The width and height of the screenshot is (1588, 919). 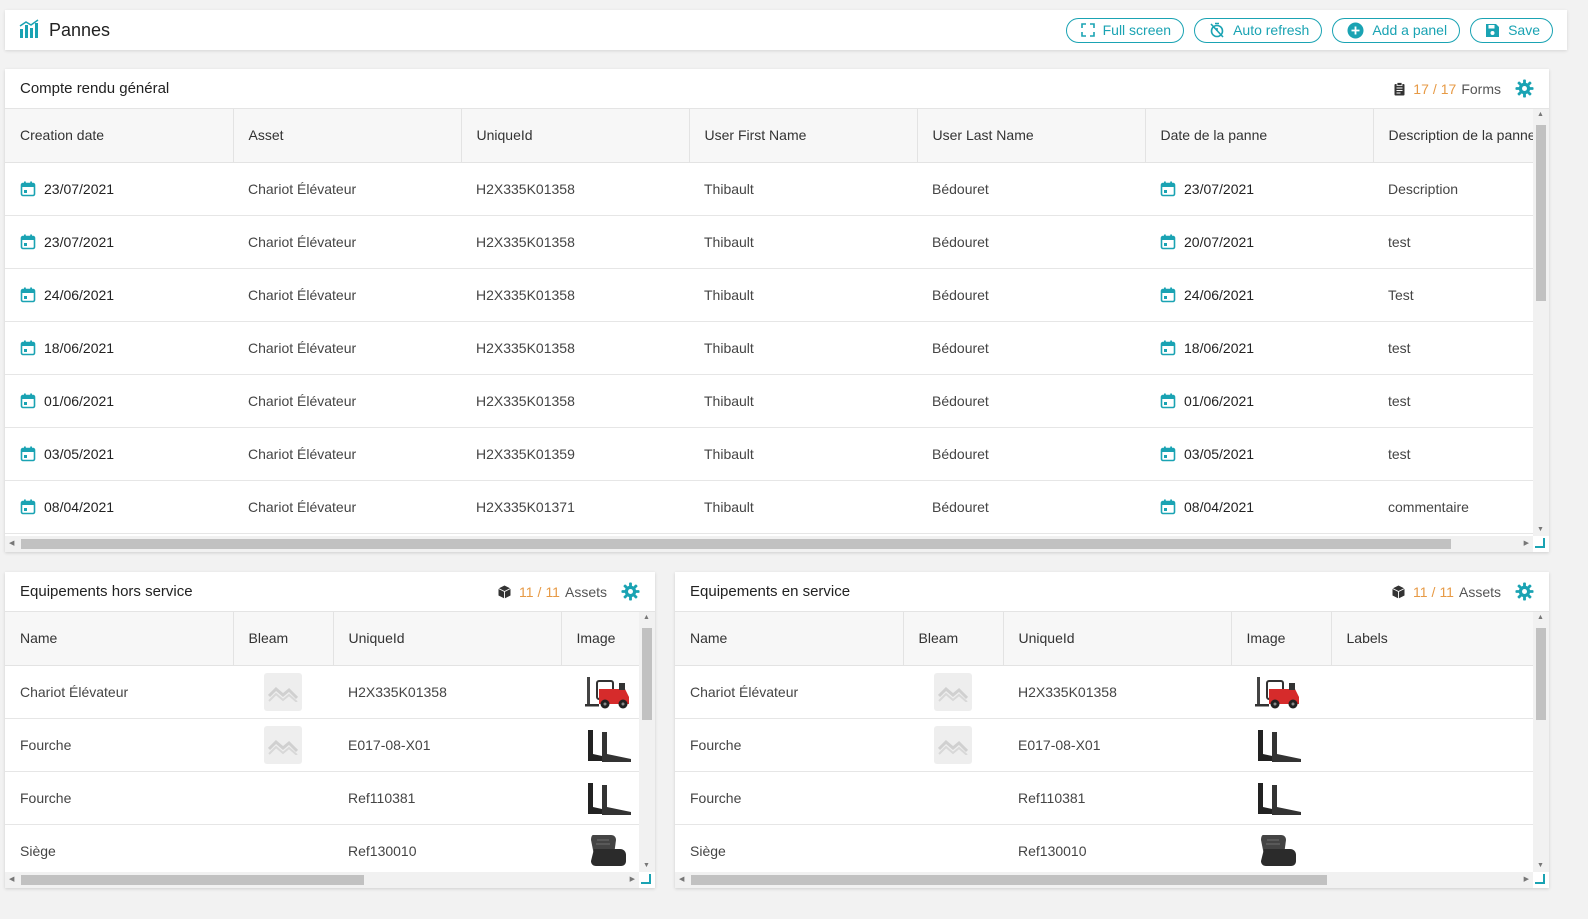 What do you see at coordinates (1541, 322) in the screenshot?
I see `forms-vertical-scrollbar: ▲ ▼` at bounding box center [1541, 322].